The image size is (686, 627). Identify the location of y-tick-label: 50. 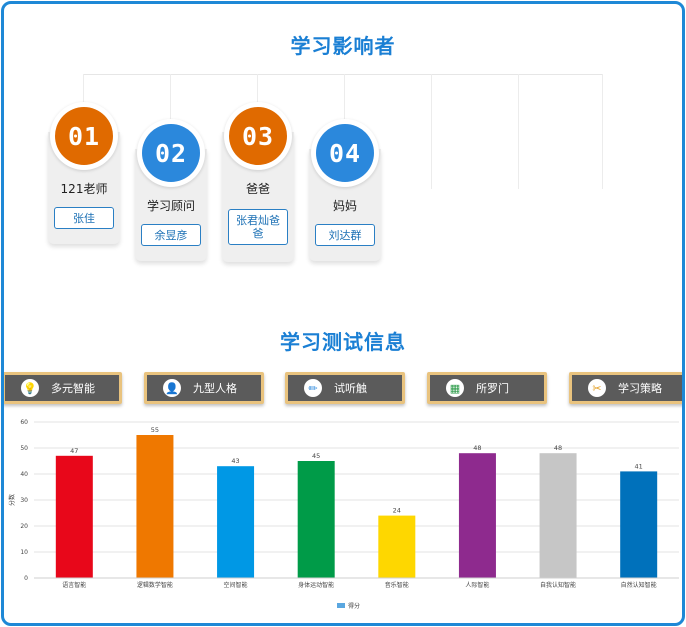
(24, 448).